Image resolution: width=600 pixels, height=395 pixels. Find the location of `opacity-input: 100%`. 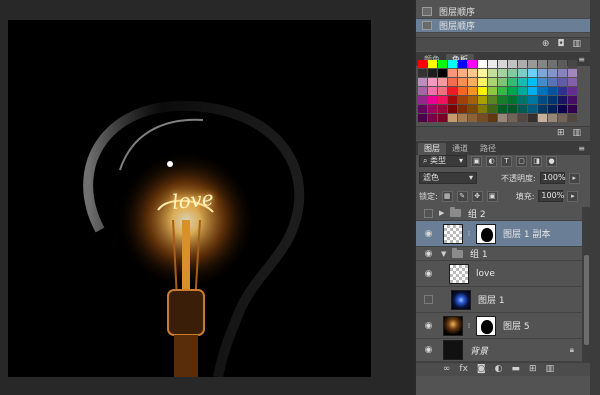

opacity-input: 100% is located at coordinates (552, 178).